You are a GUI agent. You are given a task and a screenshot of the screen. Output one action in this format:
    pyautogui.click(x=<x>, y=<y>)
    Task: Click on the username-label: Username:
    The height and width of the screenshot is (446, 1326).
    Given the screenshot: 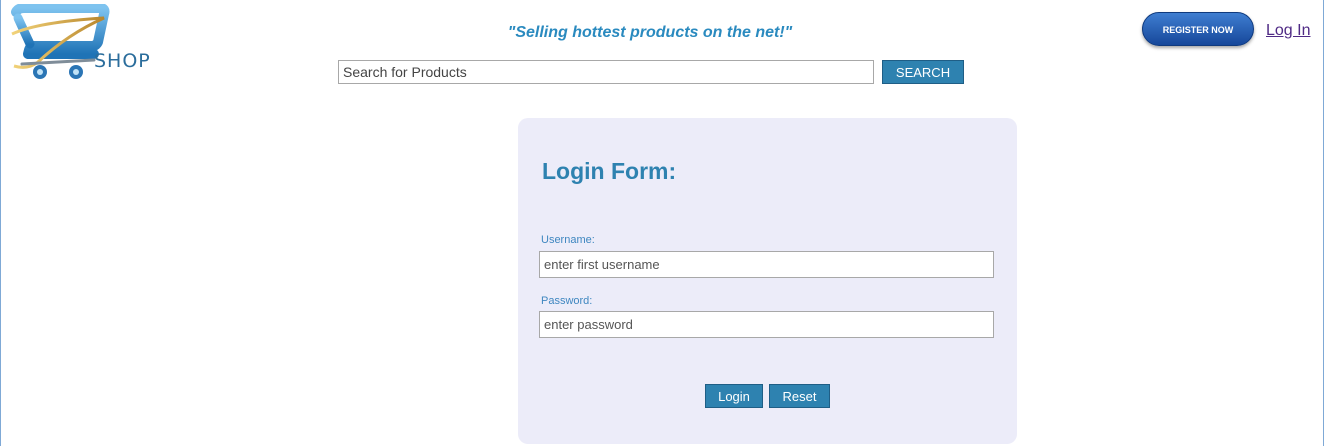 What is the action you would take?
    pyautogui.click(x=568, y=240)
    